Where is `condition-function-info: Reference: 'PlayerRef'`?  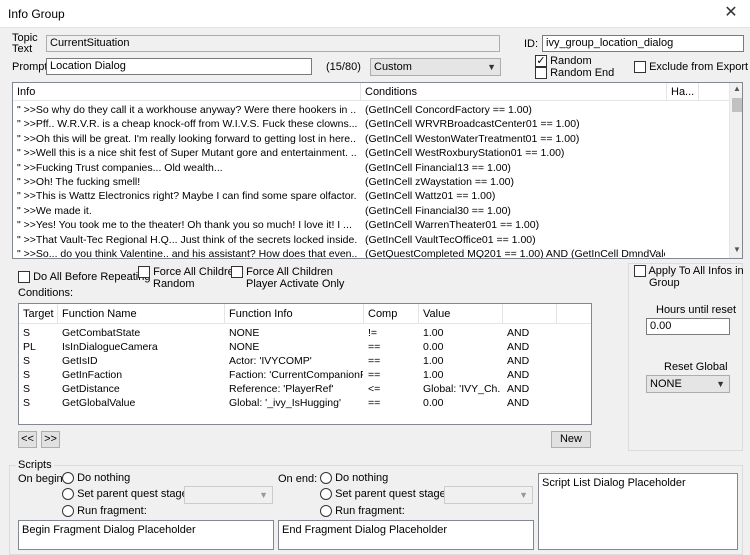
condition-function-info: Reference: 'PlayerRef' is located at coordinates (296, 389).